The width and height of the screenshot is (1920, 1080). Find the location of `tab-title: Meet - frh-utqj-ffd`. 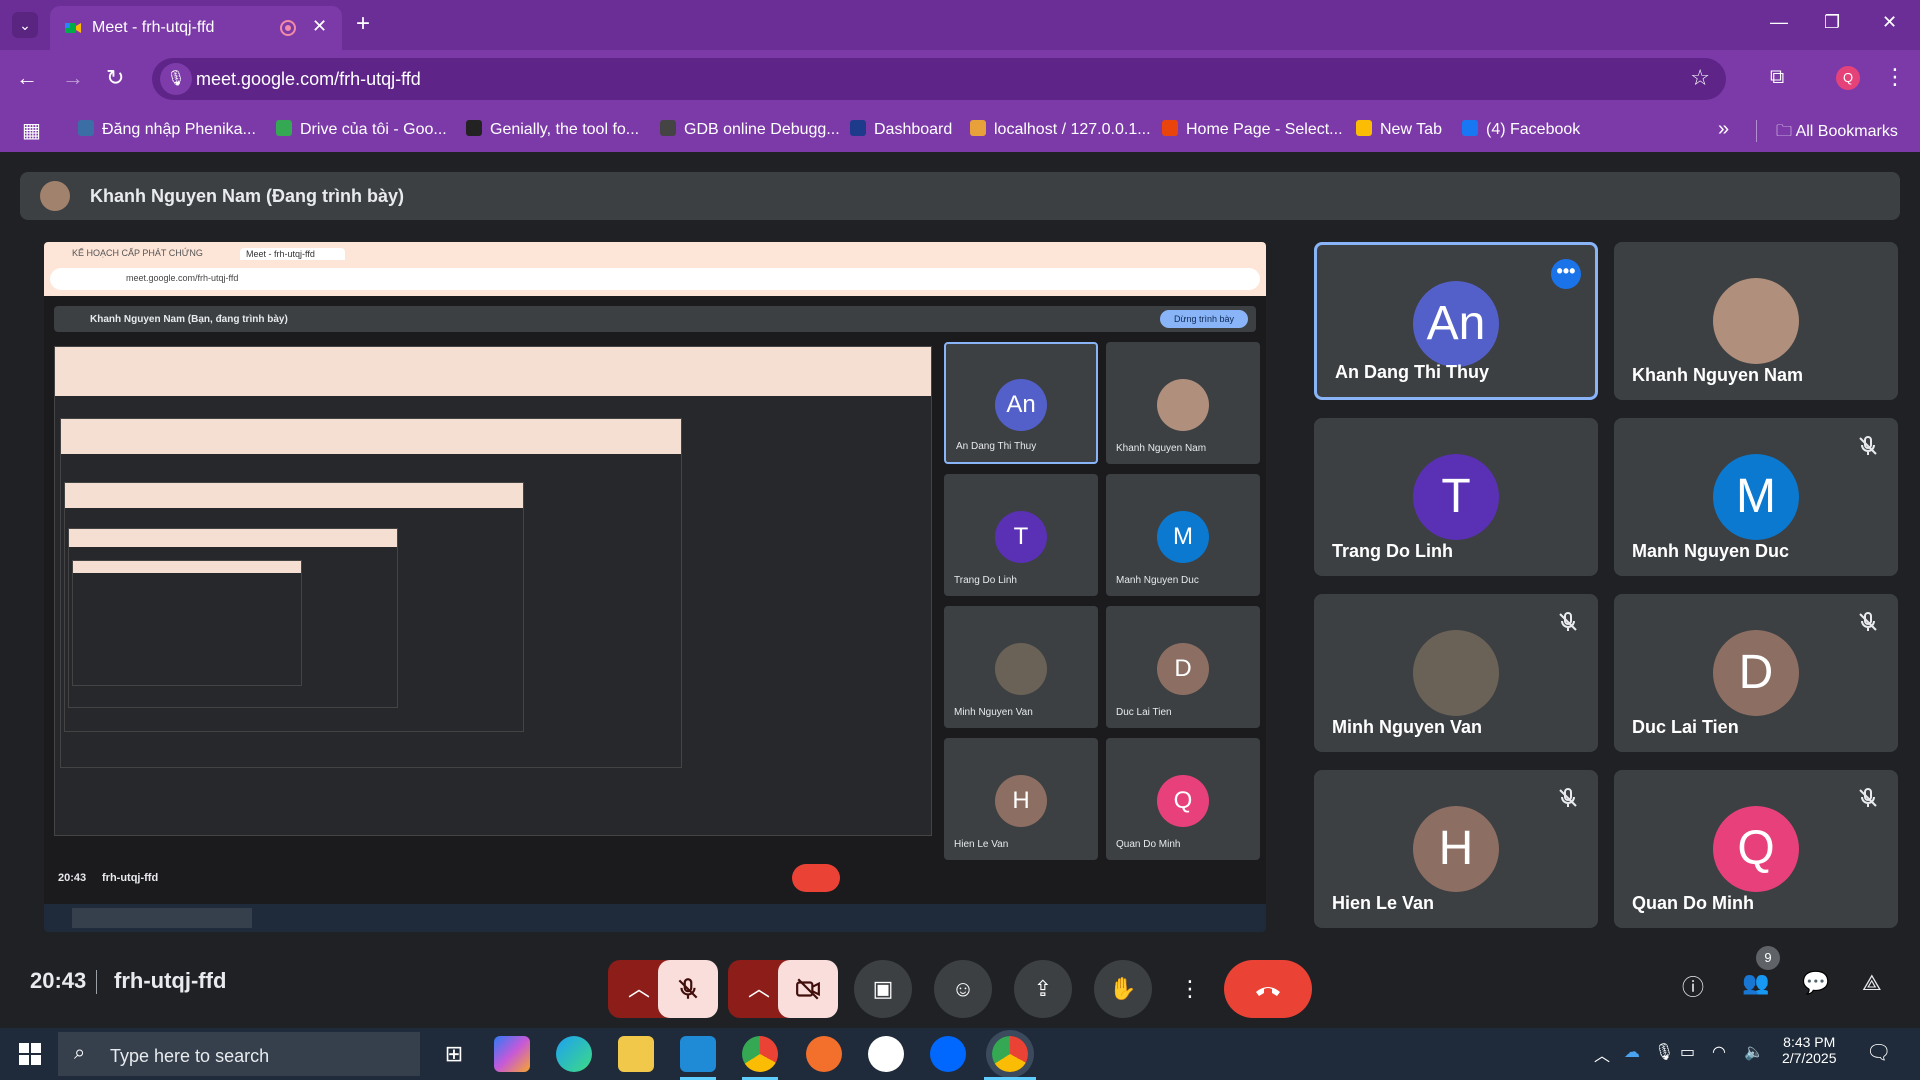

tab-title: Meet - frh-utqj-ffd is located at coordinates (153, 27).